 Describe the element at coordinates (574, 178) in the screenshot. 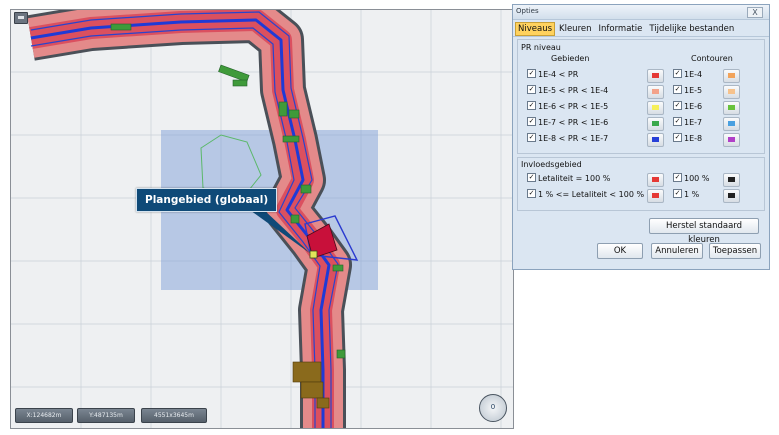

I see `influence-area-label: Letaliteit = 100 %` at that location.